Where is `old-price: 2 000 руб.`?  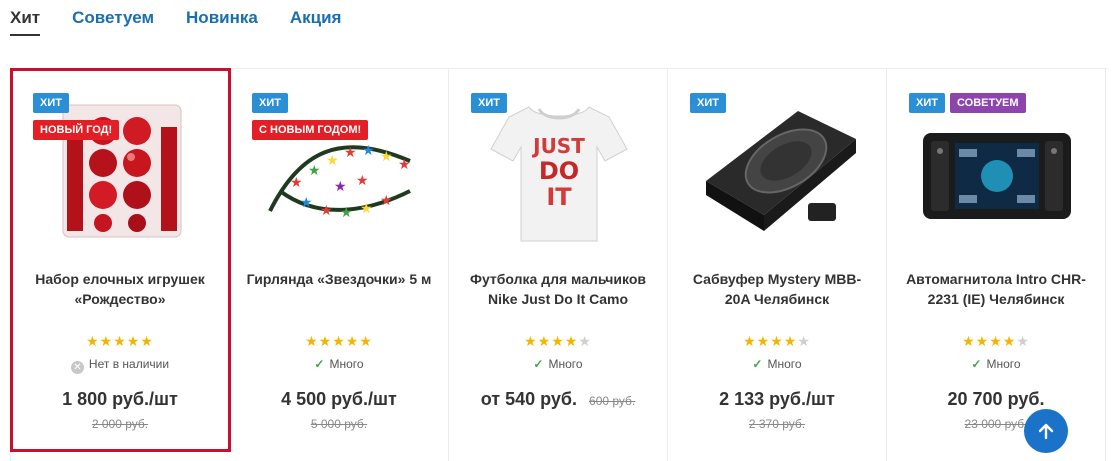 old-price: 2 000 руб. is located at coordinates (120, 424).